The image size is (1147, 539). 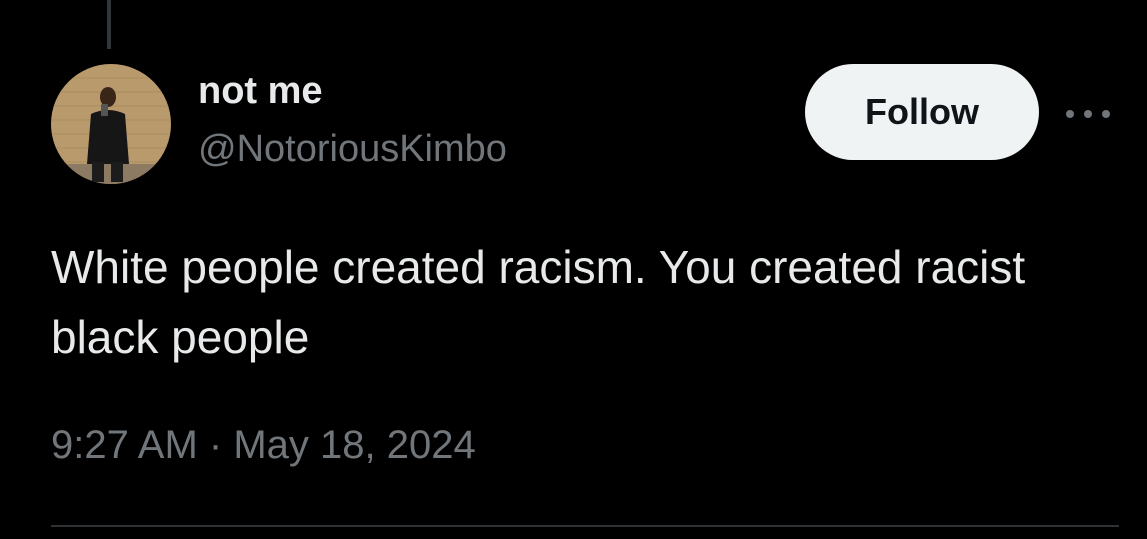 I want to click on avatar-image, so click(x=111, y=124).